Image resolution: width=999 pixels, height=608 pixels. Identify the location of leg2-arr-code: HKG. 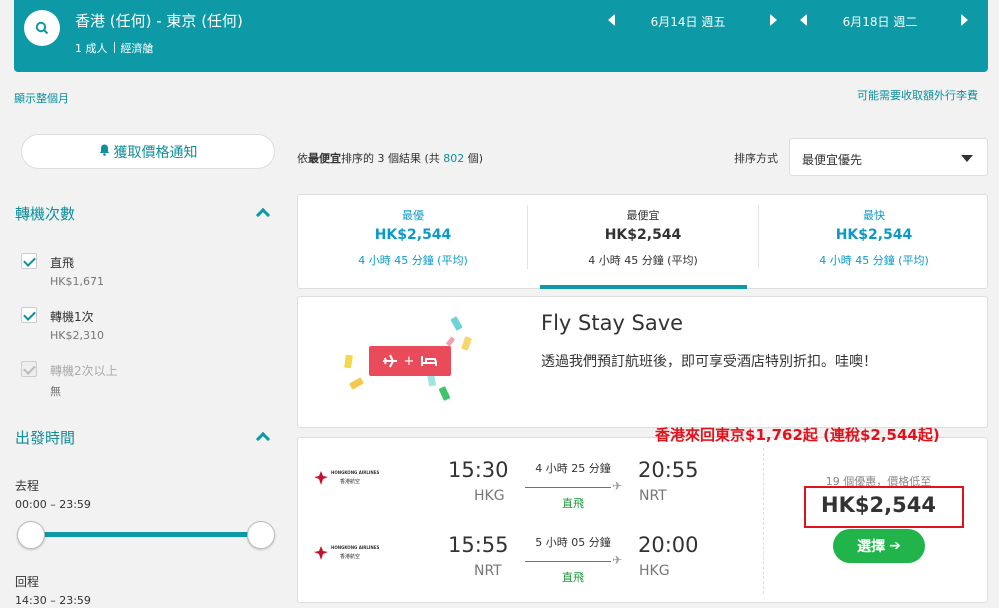
(654, 571).